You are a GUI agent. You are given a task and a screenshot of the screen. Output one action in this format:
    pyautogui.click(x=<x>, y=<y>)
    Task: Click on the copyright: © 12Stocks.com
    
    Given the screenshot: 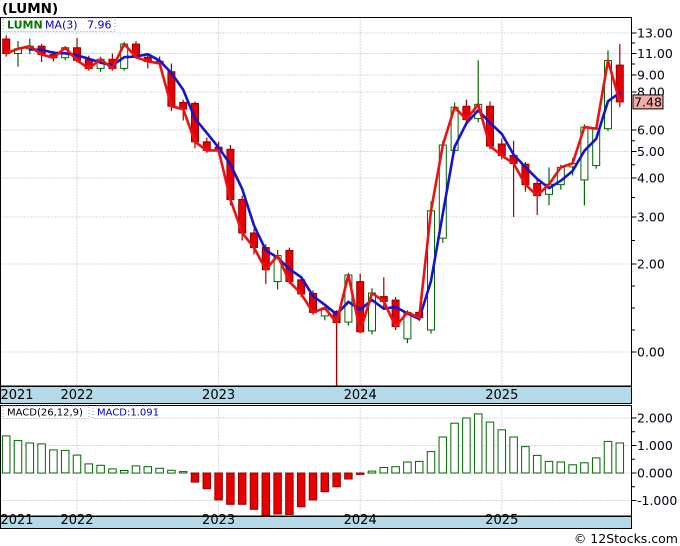 What is the action you would take?
    pyautogui.click(x=626, y=538)
    